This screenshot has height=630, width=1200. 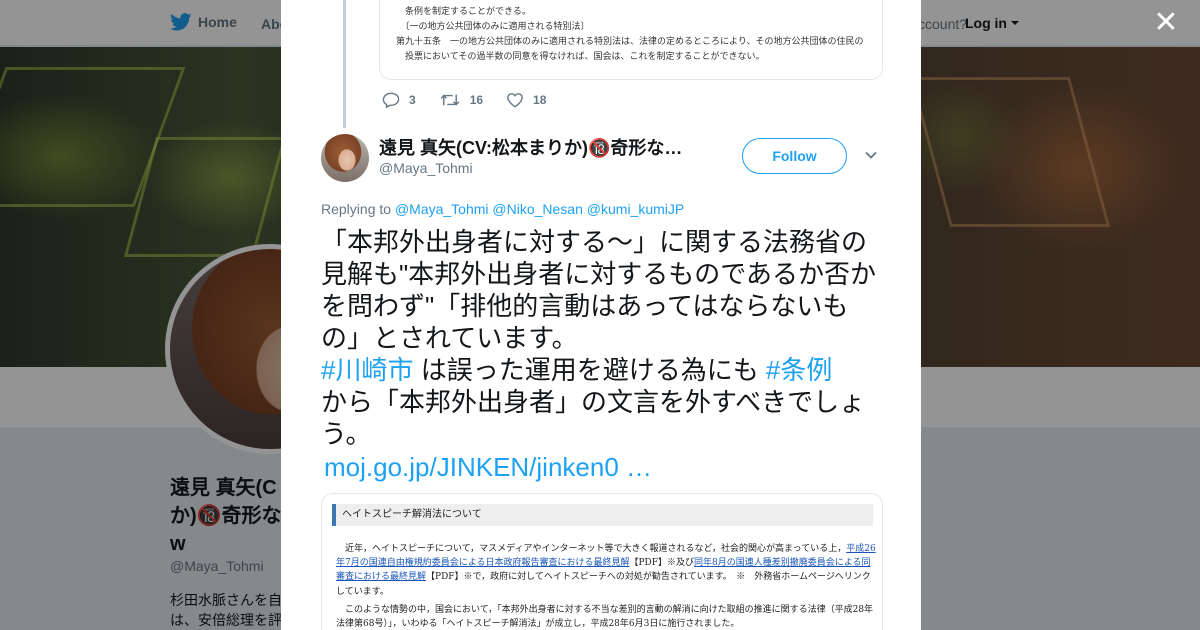 I want to click on like-count: 18, so click(x=540, y=100).